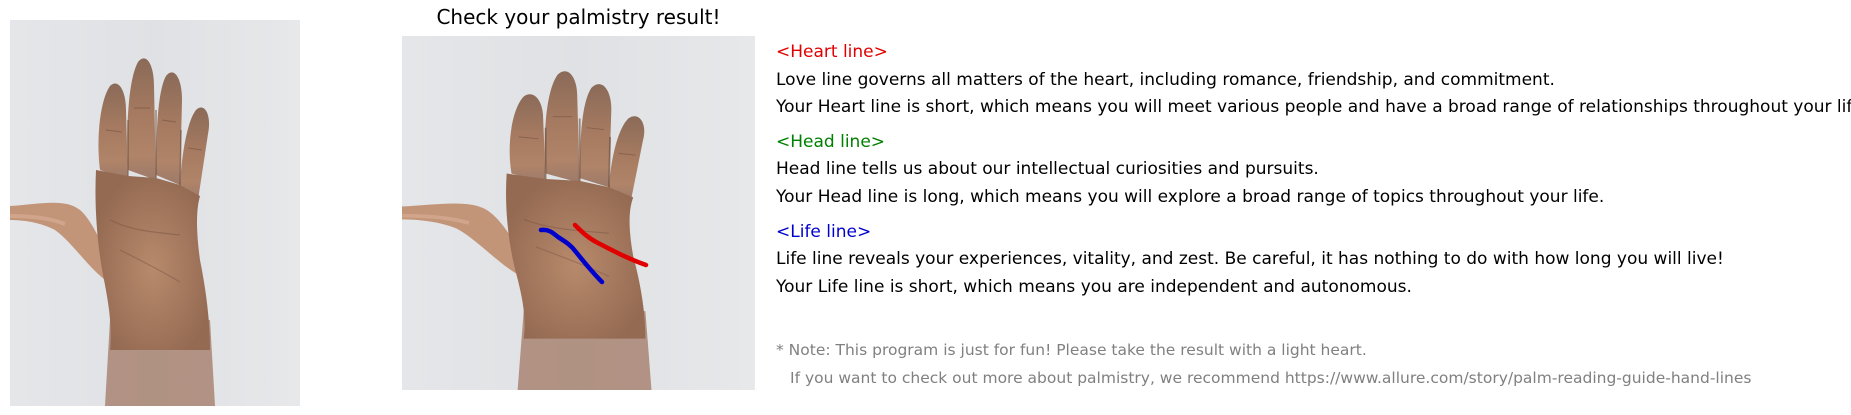 The width and height of the screenshot is (1851, 415). What do you see at coordinates (824, 232) in the screenshot?
I see `life-line-label: <Life line>` at bounding box center [824, 232].